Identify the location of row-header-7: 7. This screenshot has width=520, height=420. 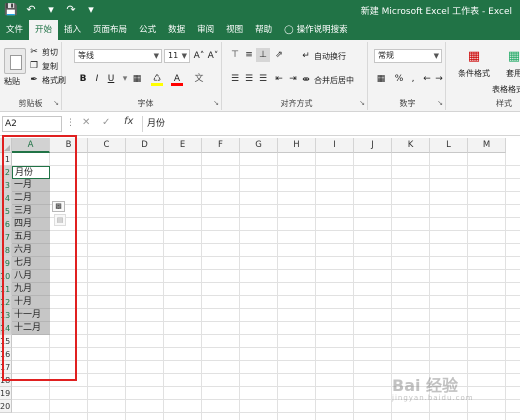
(6, 237).